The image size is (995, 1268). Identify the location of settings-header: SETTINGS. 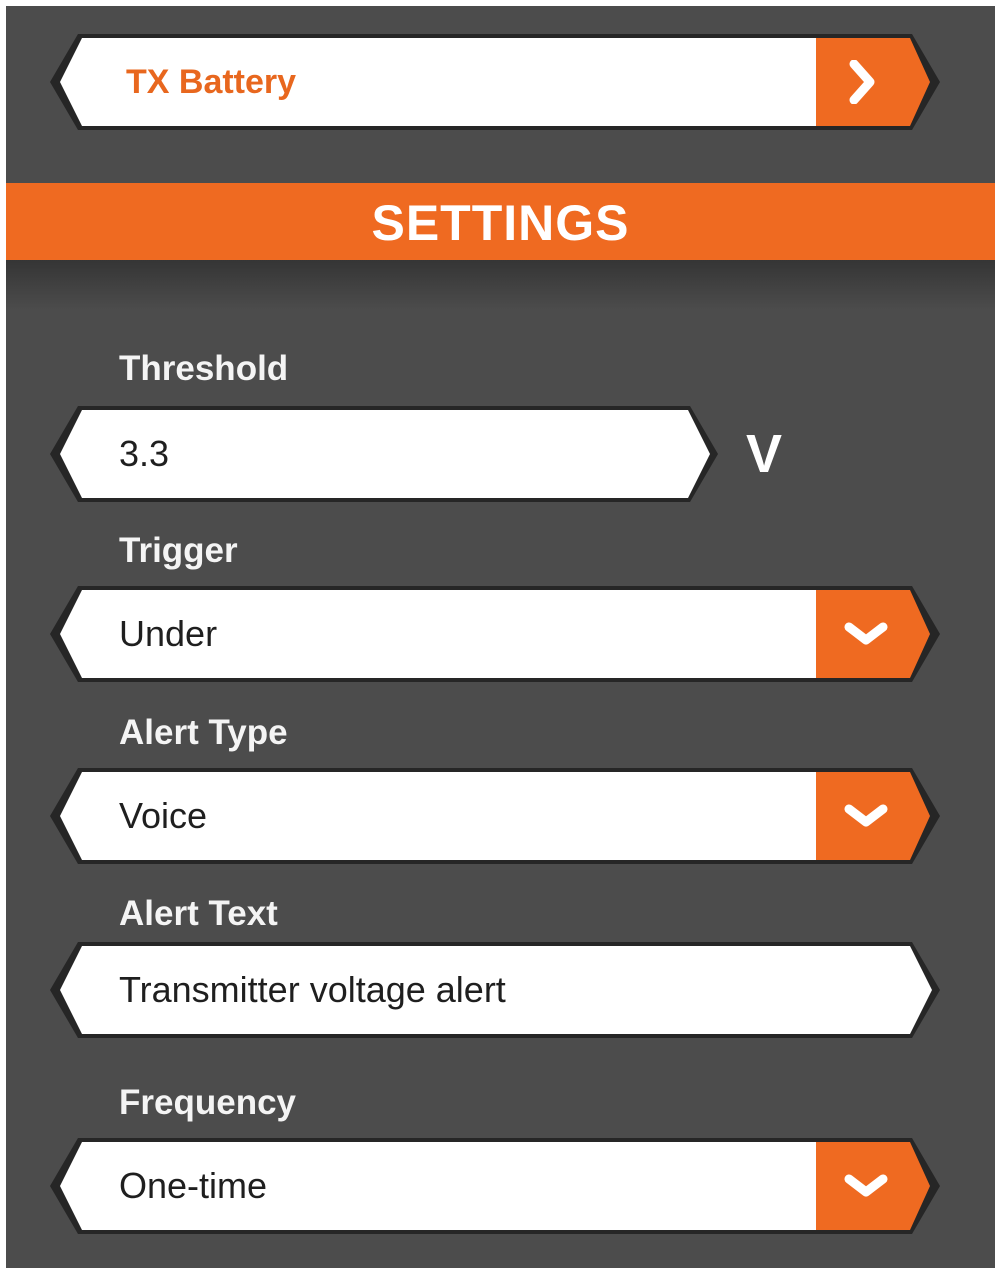
(500, 221).